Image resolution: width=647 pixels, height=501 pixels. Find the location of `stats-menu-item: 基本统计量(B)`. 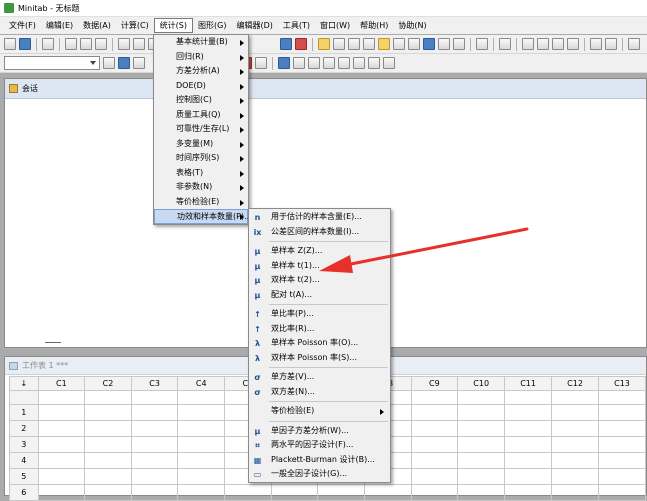

stats-menu-item: 基本统计量(B) is located at coordinates (201, 42).